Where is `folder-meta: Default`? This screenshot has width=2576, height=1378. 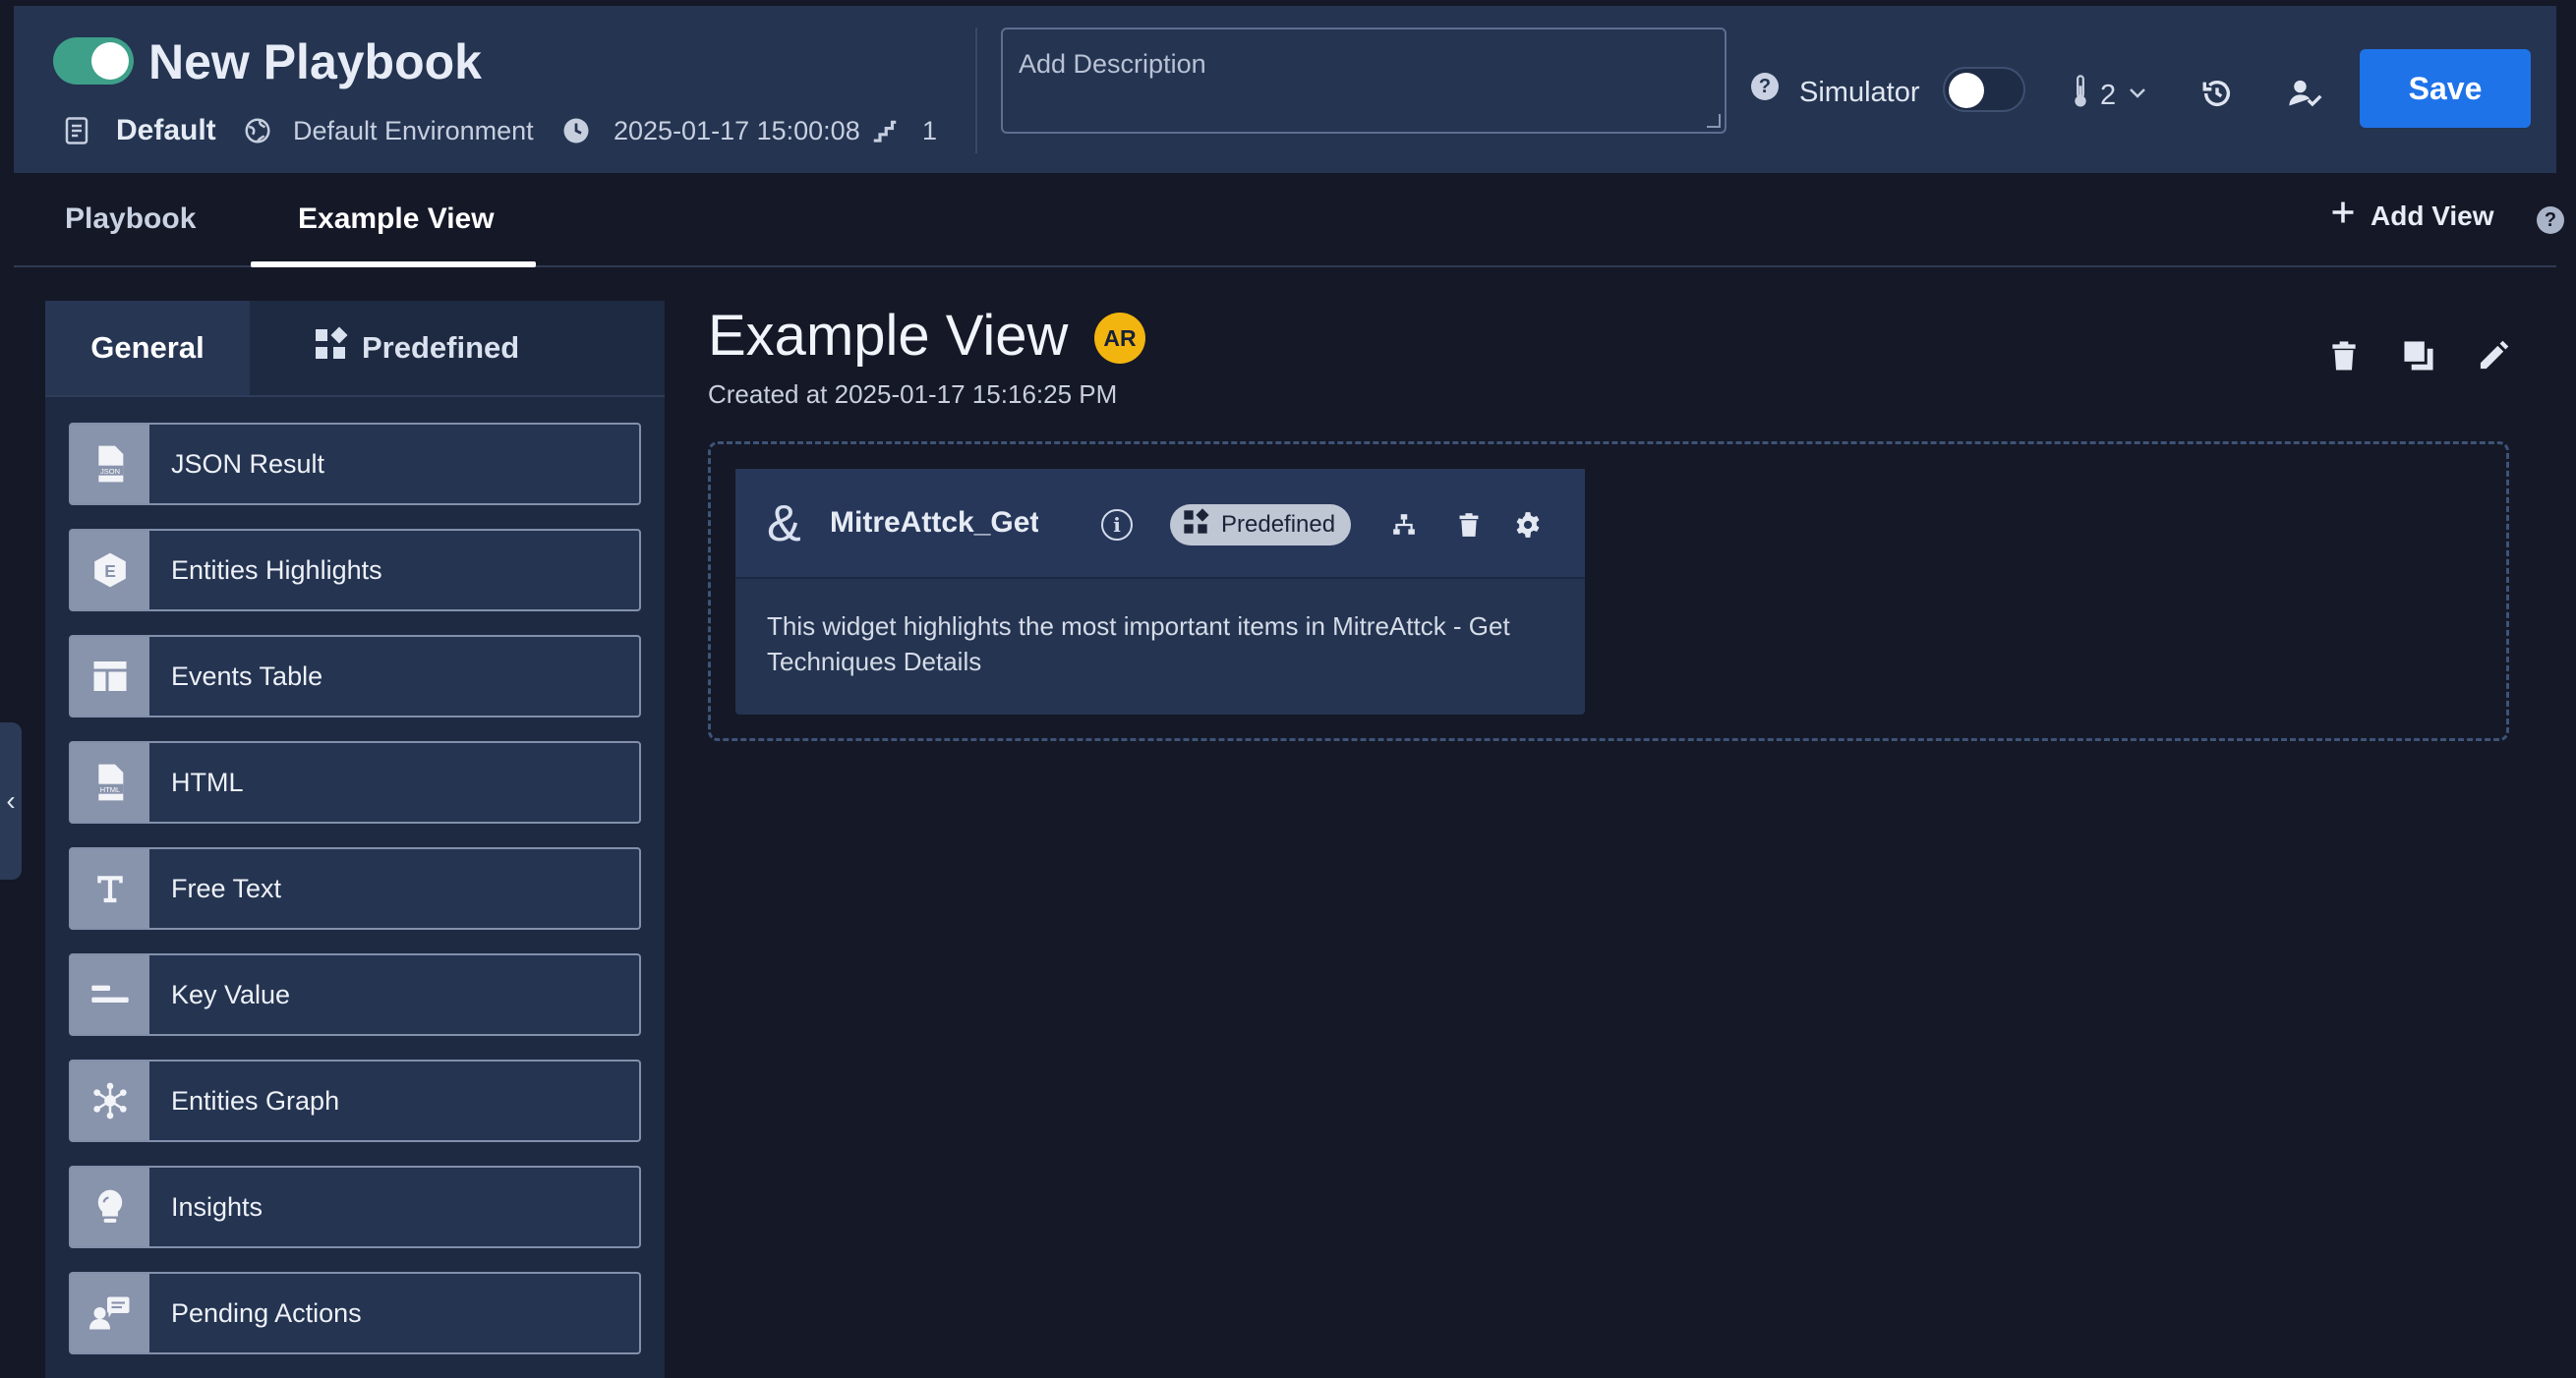
folder-meta: Default is located at coordinates (138, 130).